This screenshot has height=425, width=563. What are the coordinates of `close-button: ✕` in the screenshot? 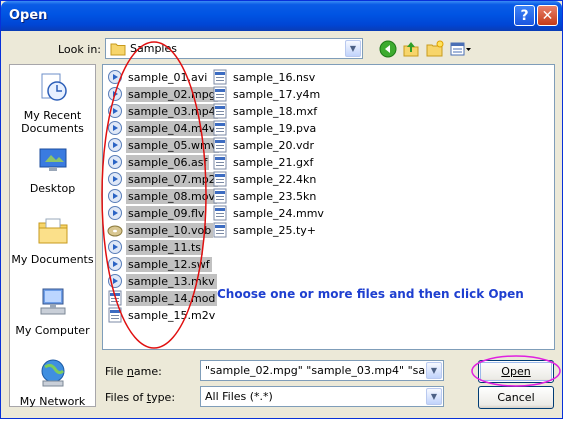 It's located at (547, 15).